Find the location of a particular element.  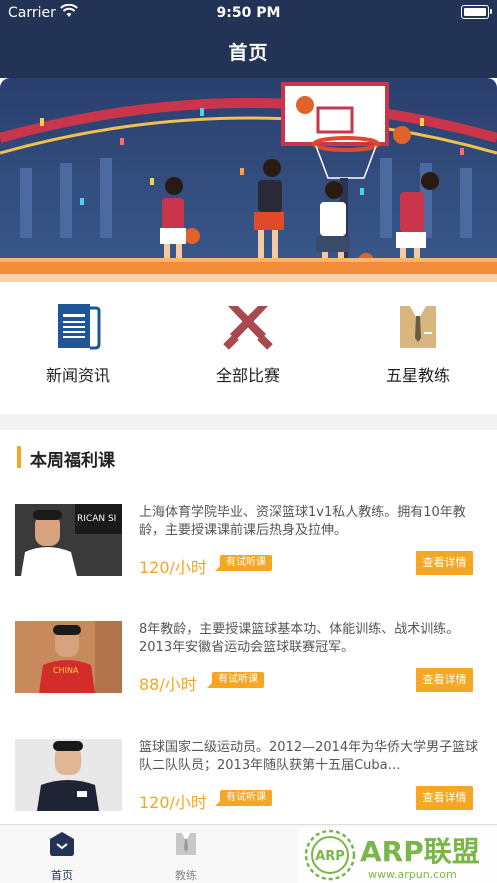

home-icon is located at coordinates (62, 844).